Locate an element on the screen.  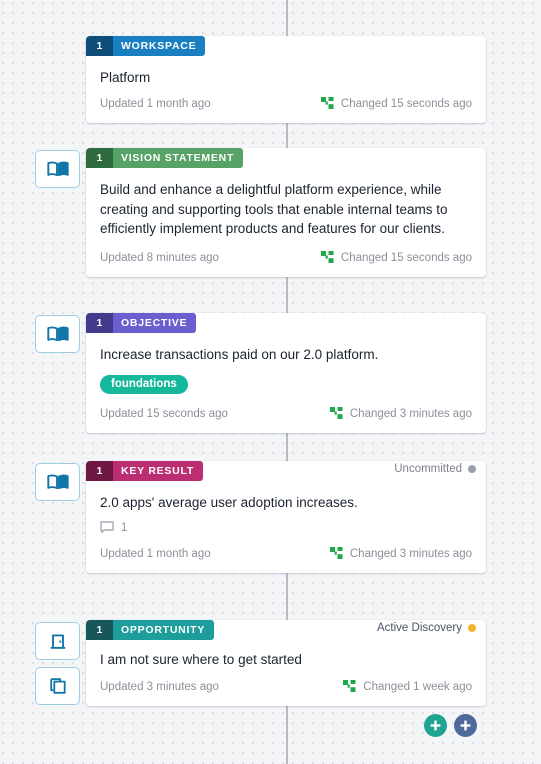
chip-type-label: OBJECTIVE is located at coordinates (155, 323).